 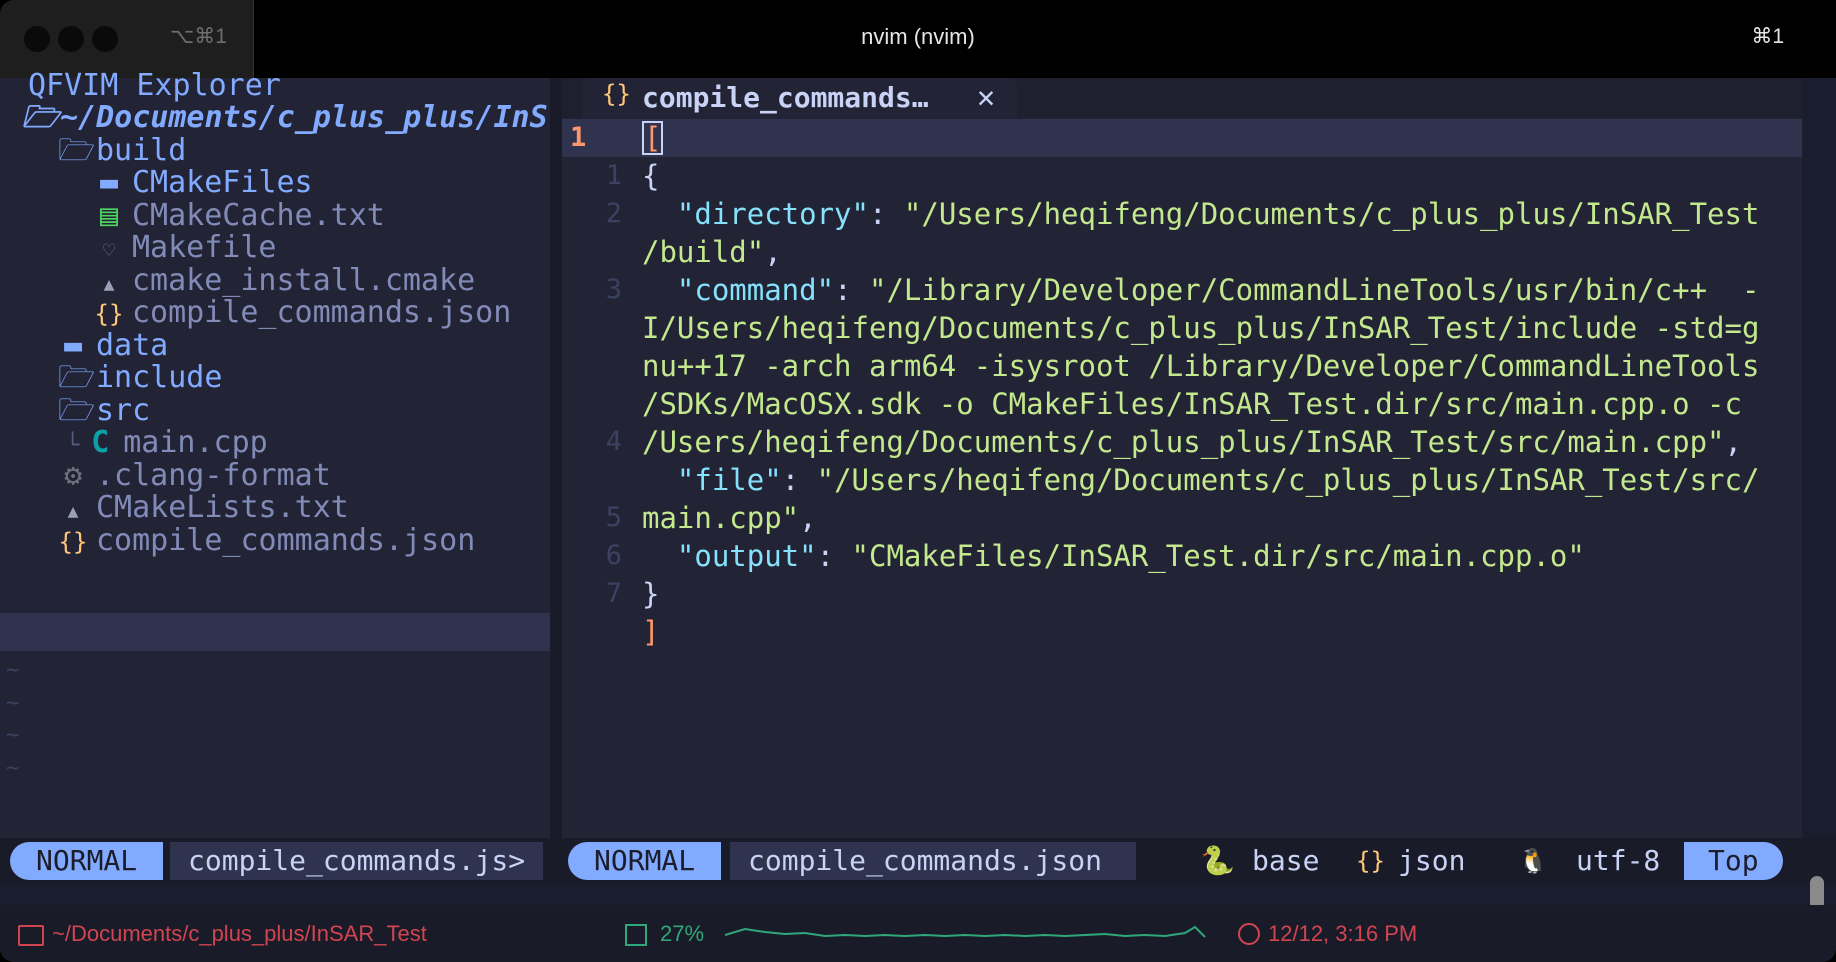 I want to click on code-line: [, so click(x=653, y=138).